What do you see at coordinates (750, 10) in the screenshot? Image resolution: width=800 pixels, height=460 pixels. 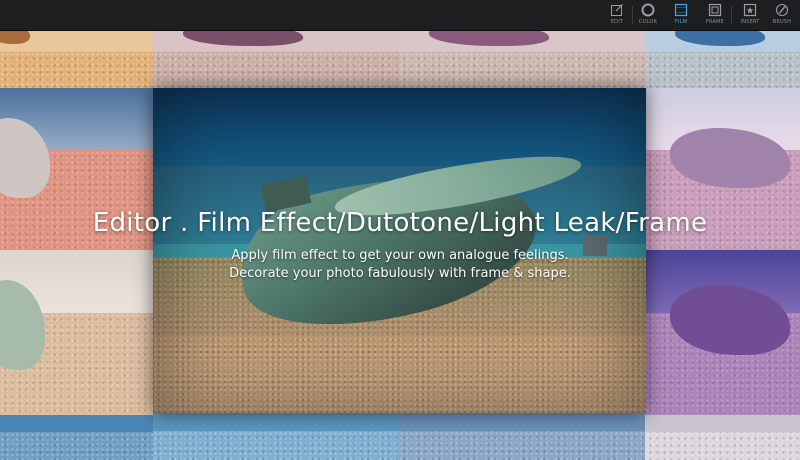 I see `insert-icon` at bounding box center [750, 10].